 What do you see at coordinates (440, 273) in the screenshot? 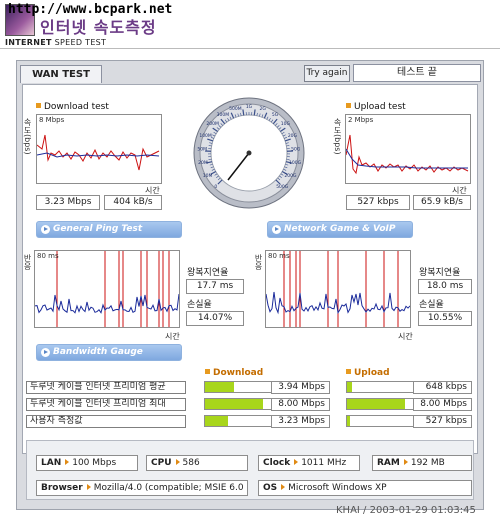
I see `game-rtt-label: 왕복지연율` at bounding box center [440, 273].